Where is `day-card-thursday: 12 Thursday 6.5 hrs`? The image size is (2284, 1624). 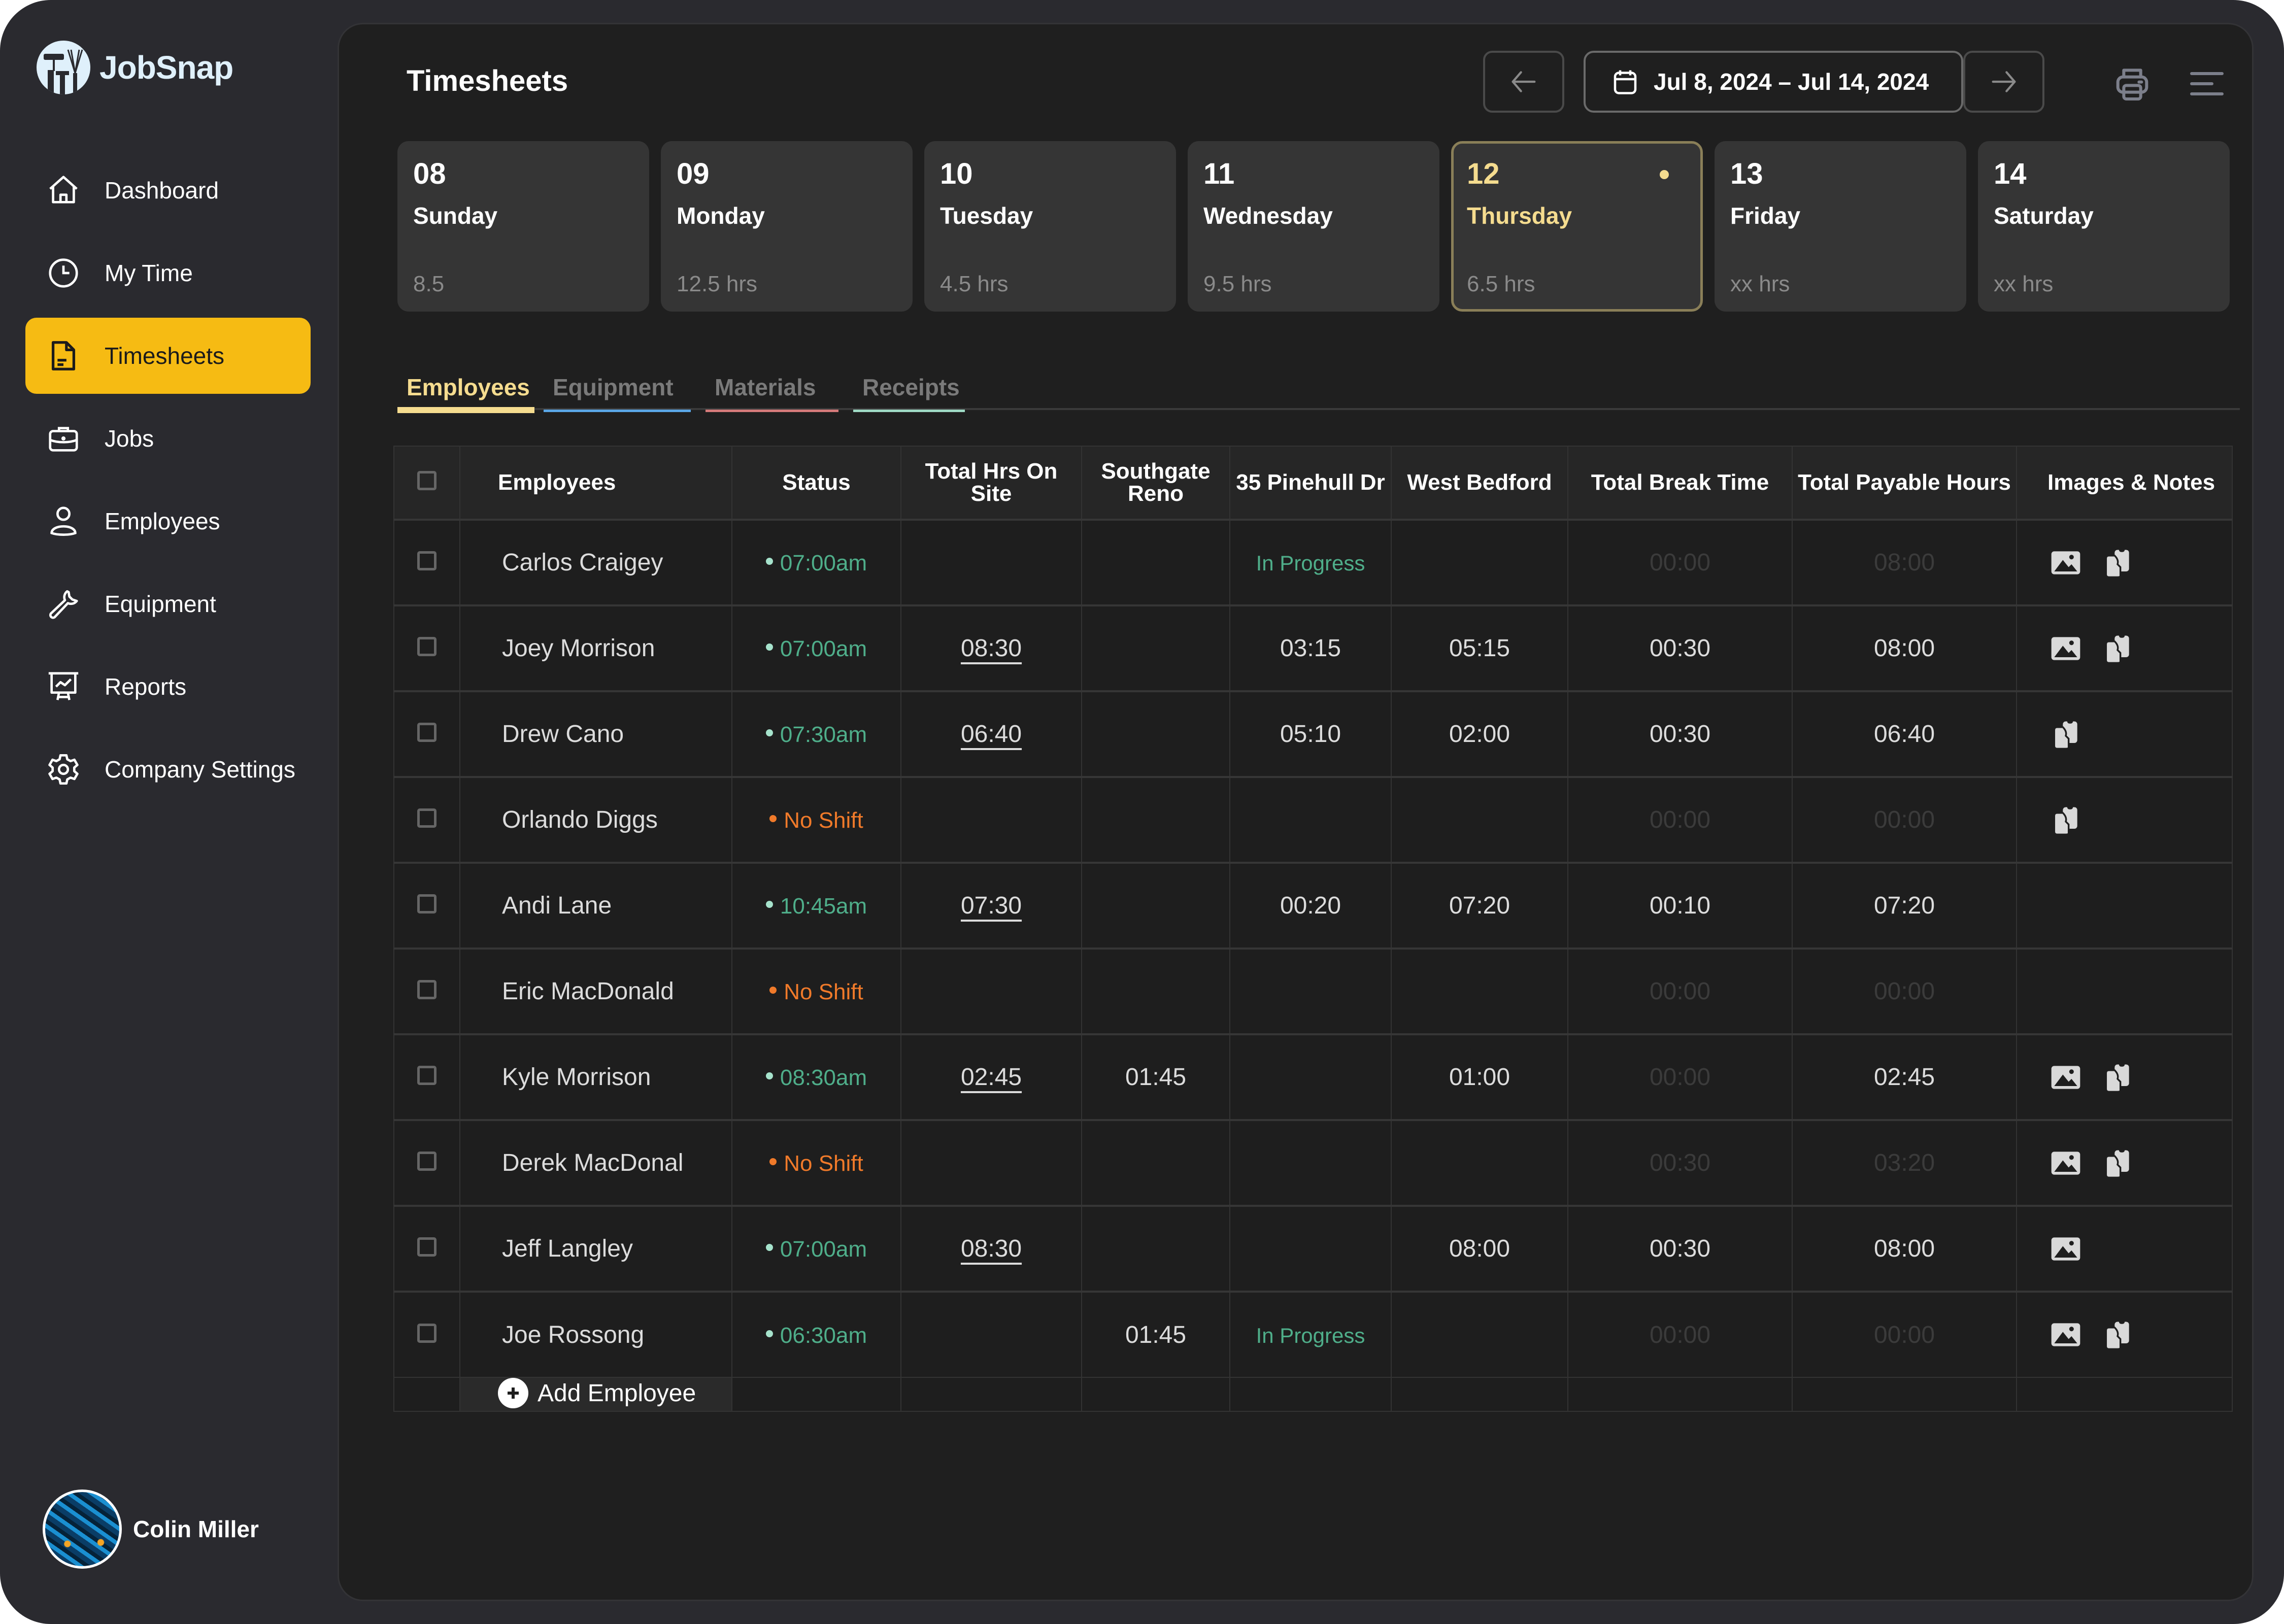
day-card-thursday: 12 Thursday 6.5 hrs is located at coordinates (1577, 226).